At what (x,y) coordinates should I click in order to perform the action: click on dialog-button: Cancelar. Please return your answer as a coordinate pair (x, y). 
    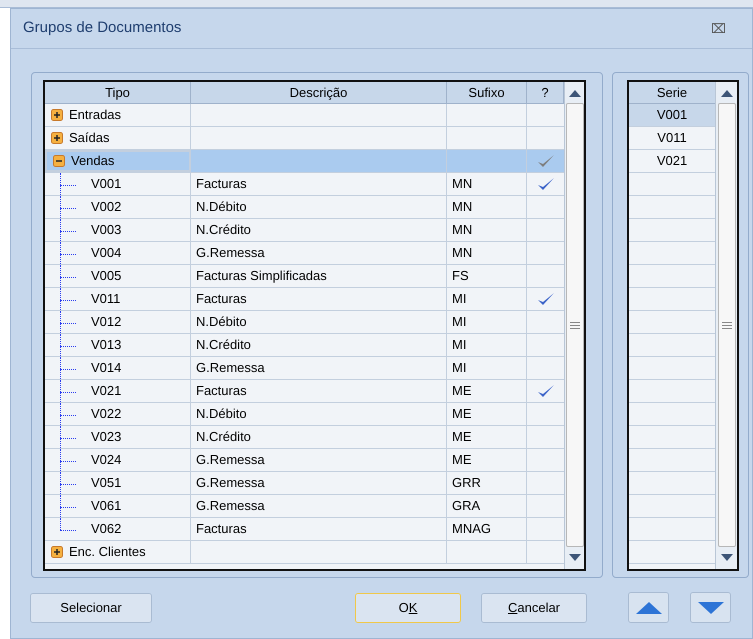
    Looking at the image, I should click on (534, 607).